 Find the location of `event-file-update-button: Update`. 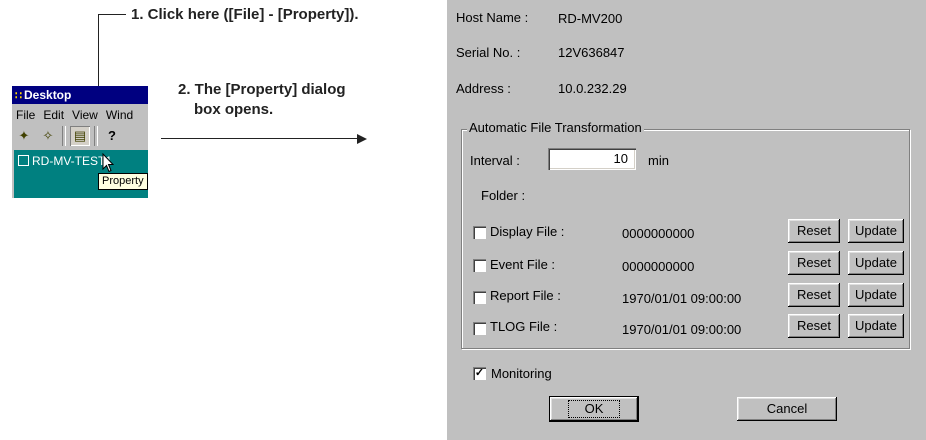

event-file-update-button: Update is located at coordinates (876, 263).